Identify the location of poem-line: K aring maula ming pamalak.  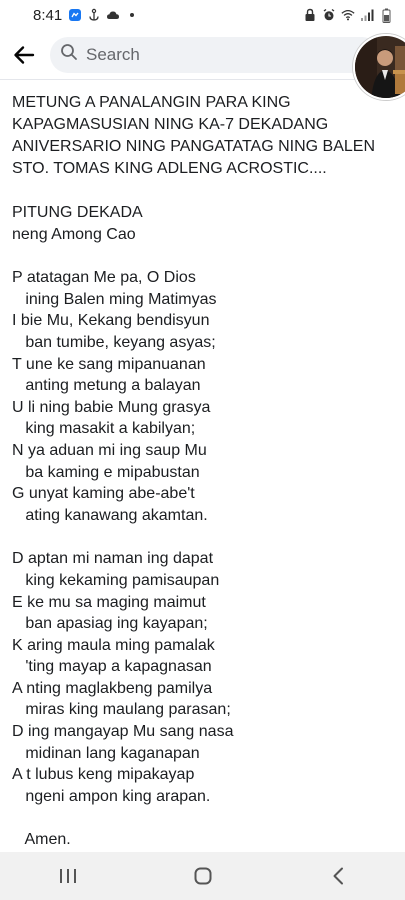
(113, 645).